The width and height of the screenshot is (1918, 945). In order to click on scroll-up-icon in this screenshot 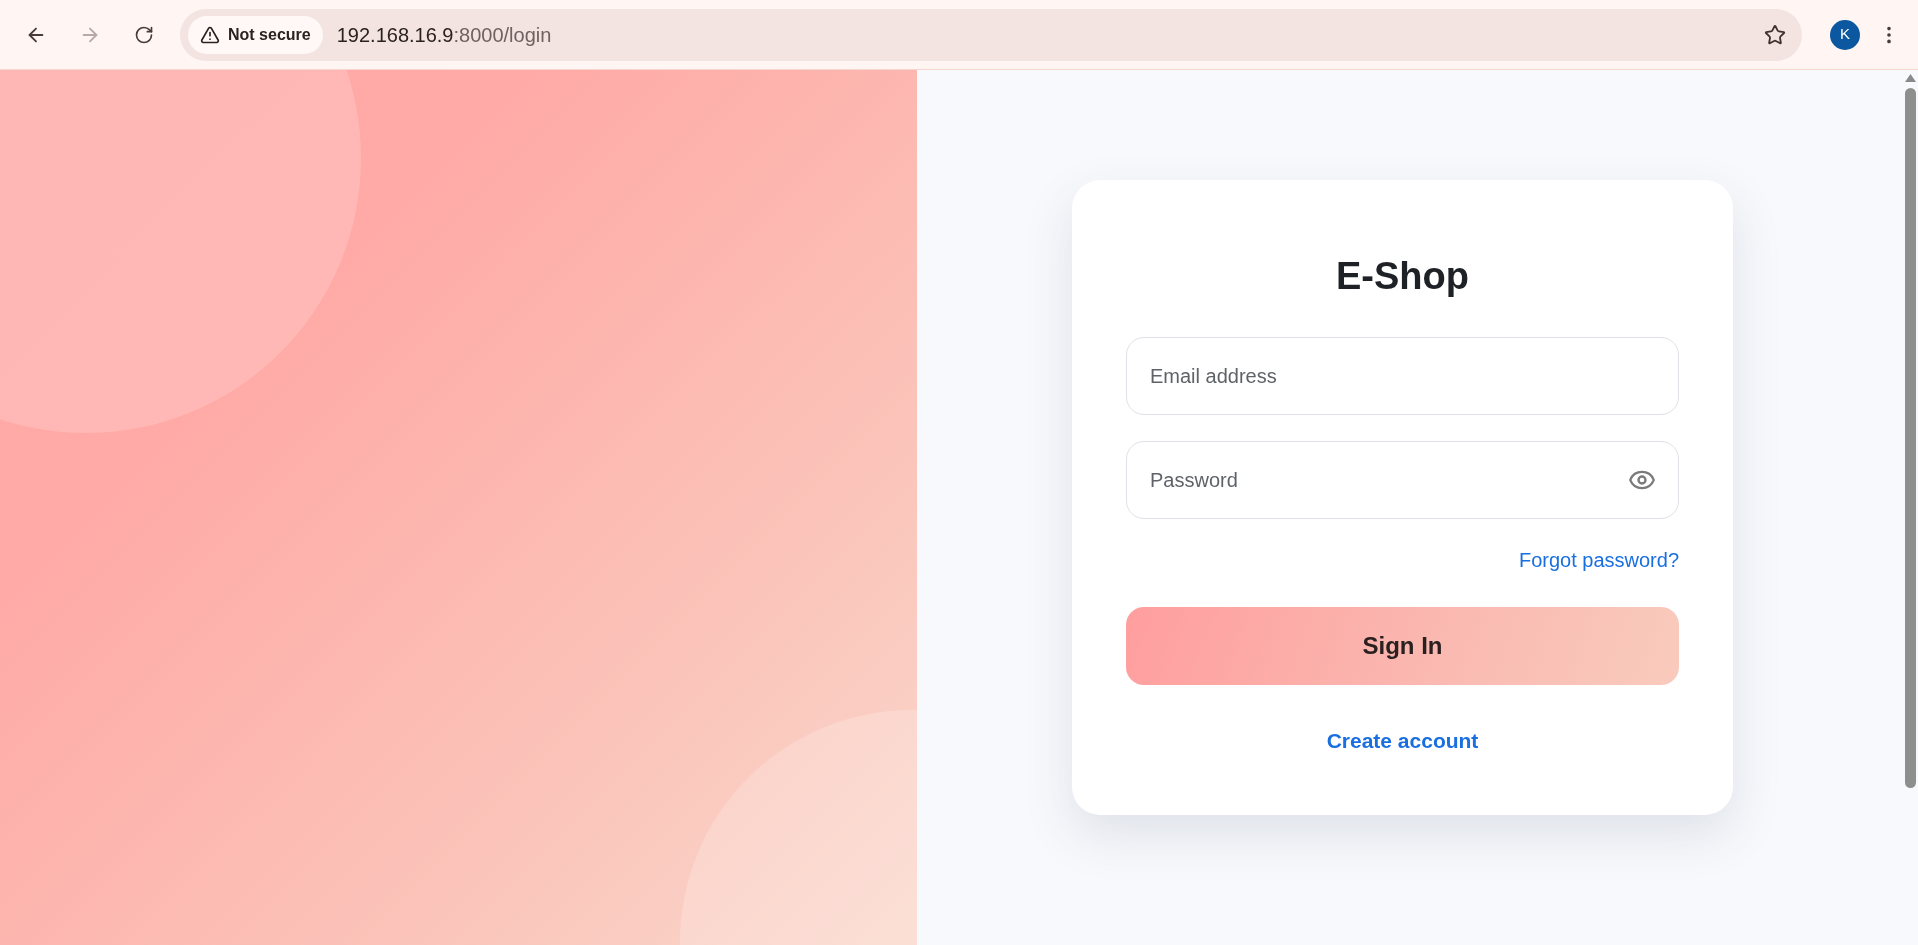, I will do `click(1910, 78)`.